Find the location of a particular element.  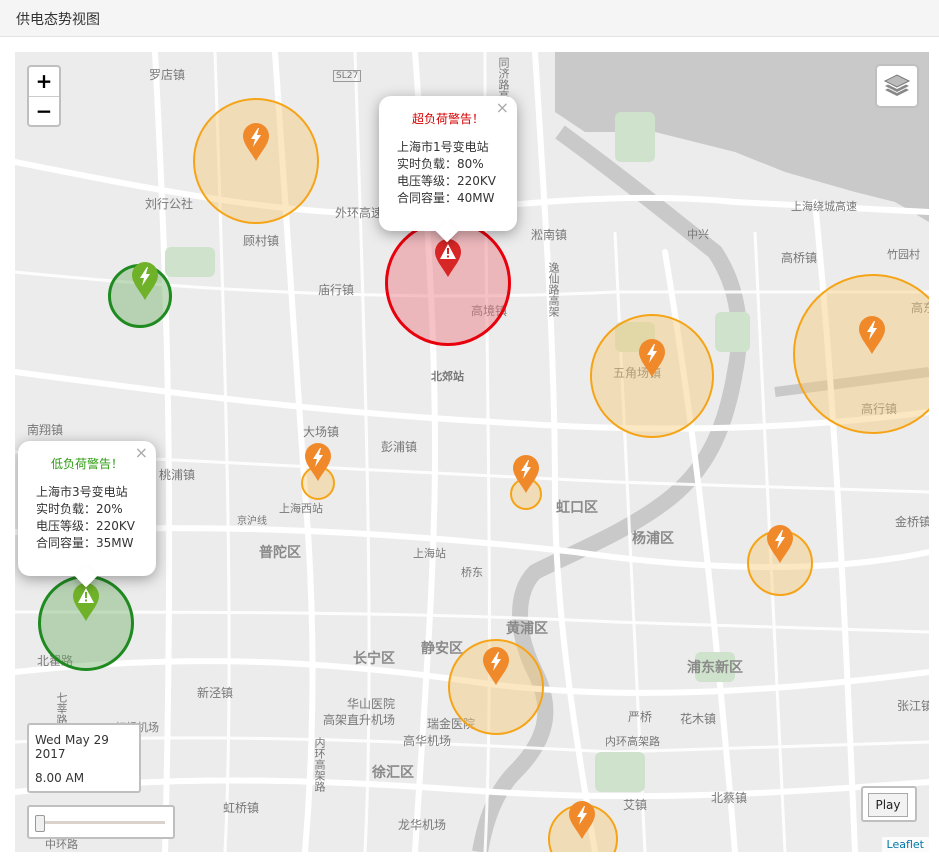

popup-warning-title: 超负荷警告！ is located at coordinates (447, 119).